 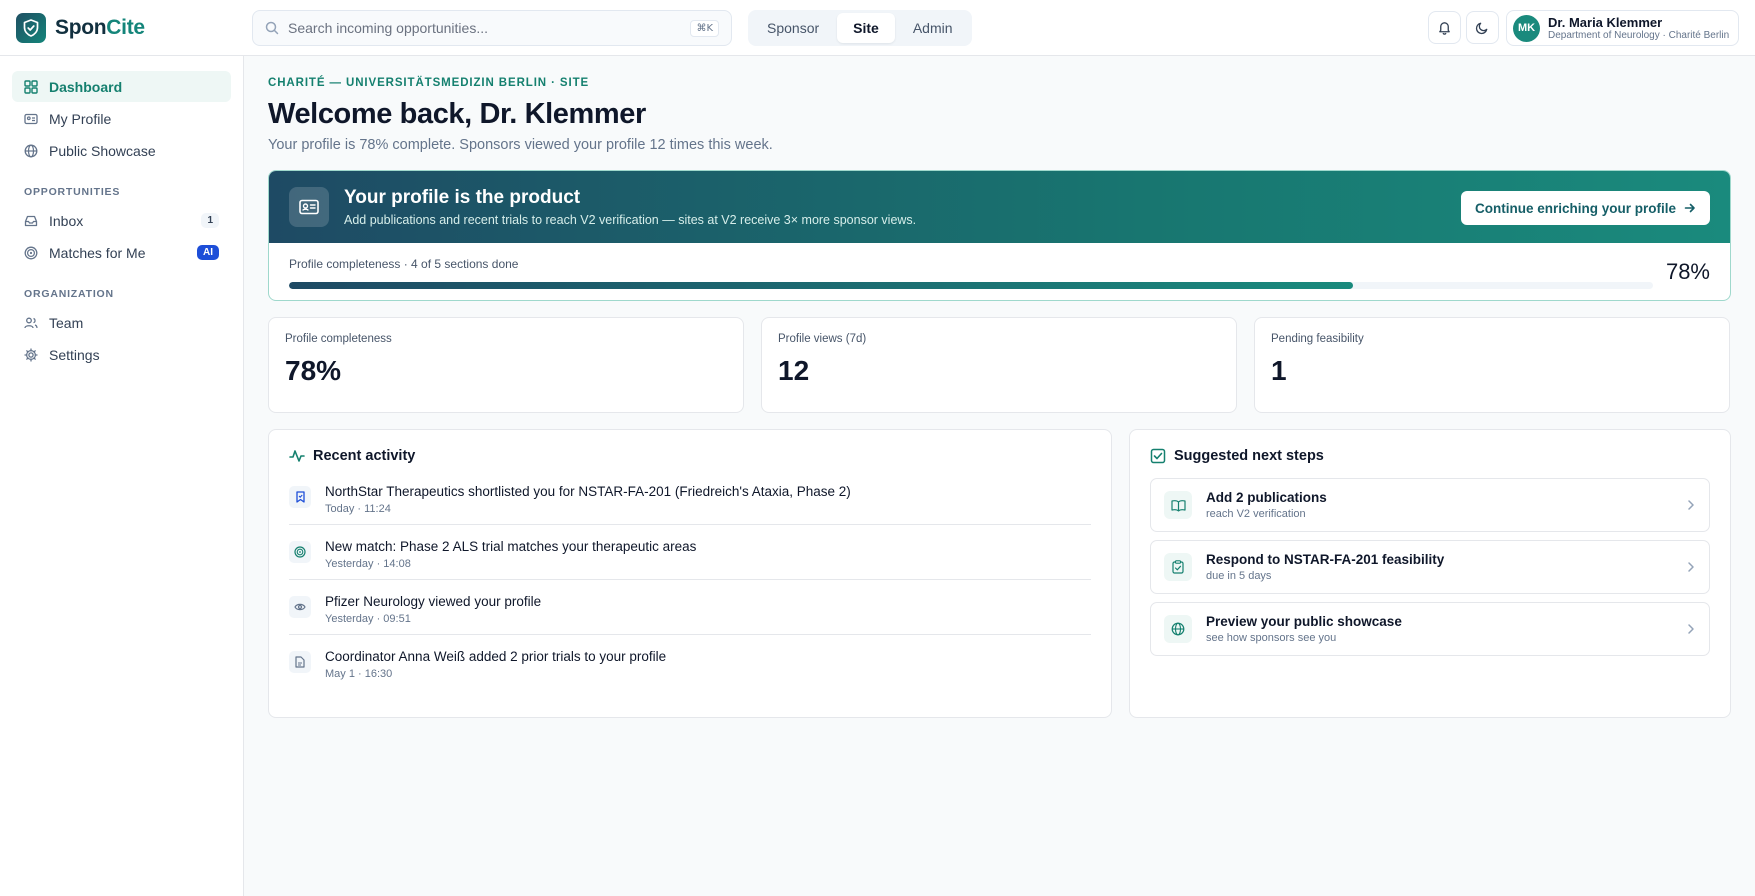 I want to click on notifications-button, so click(x=1444, y=27).